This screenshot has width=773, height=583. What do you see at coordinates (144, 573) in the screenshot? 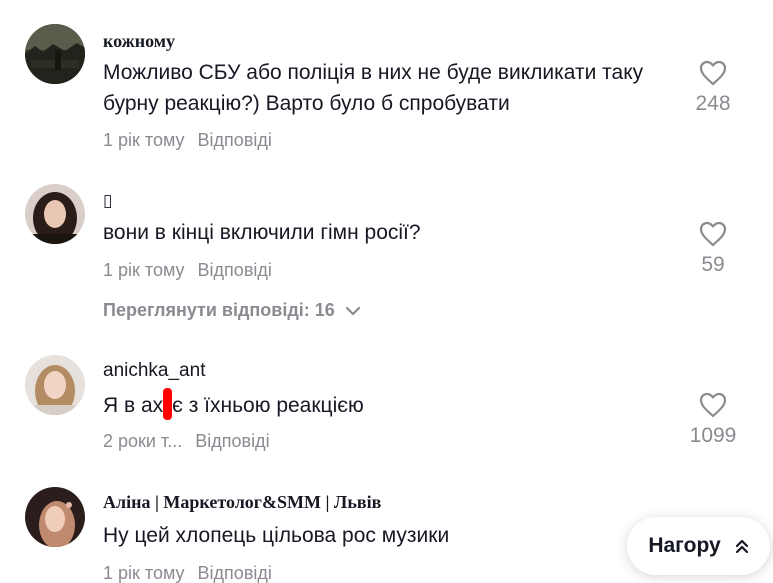
I see `comment-time: 1 рік тому` at bounding box center [144, 573].